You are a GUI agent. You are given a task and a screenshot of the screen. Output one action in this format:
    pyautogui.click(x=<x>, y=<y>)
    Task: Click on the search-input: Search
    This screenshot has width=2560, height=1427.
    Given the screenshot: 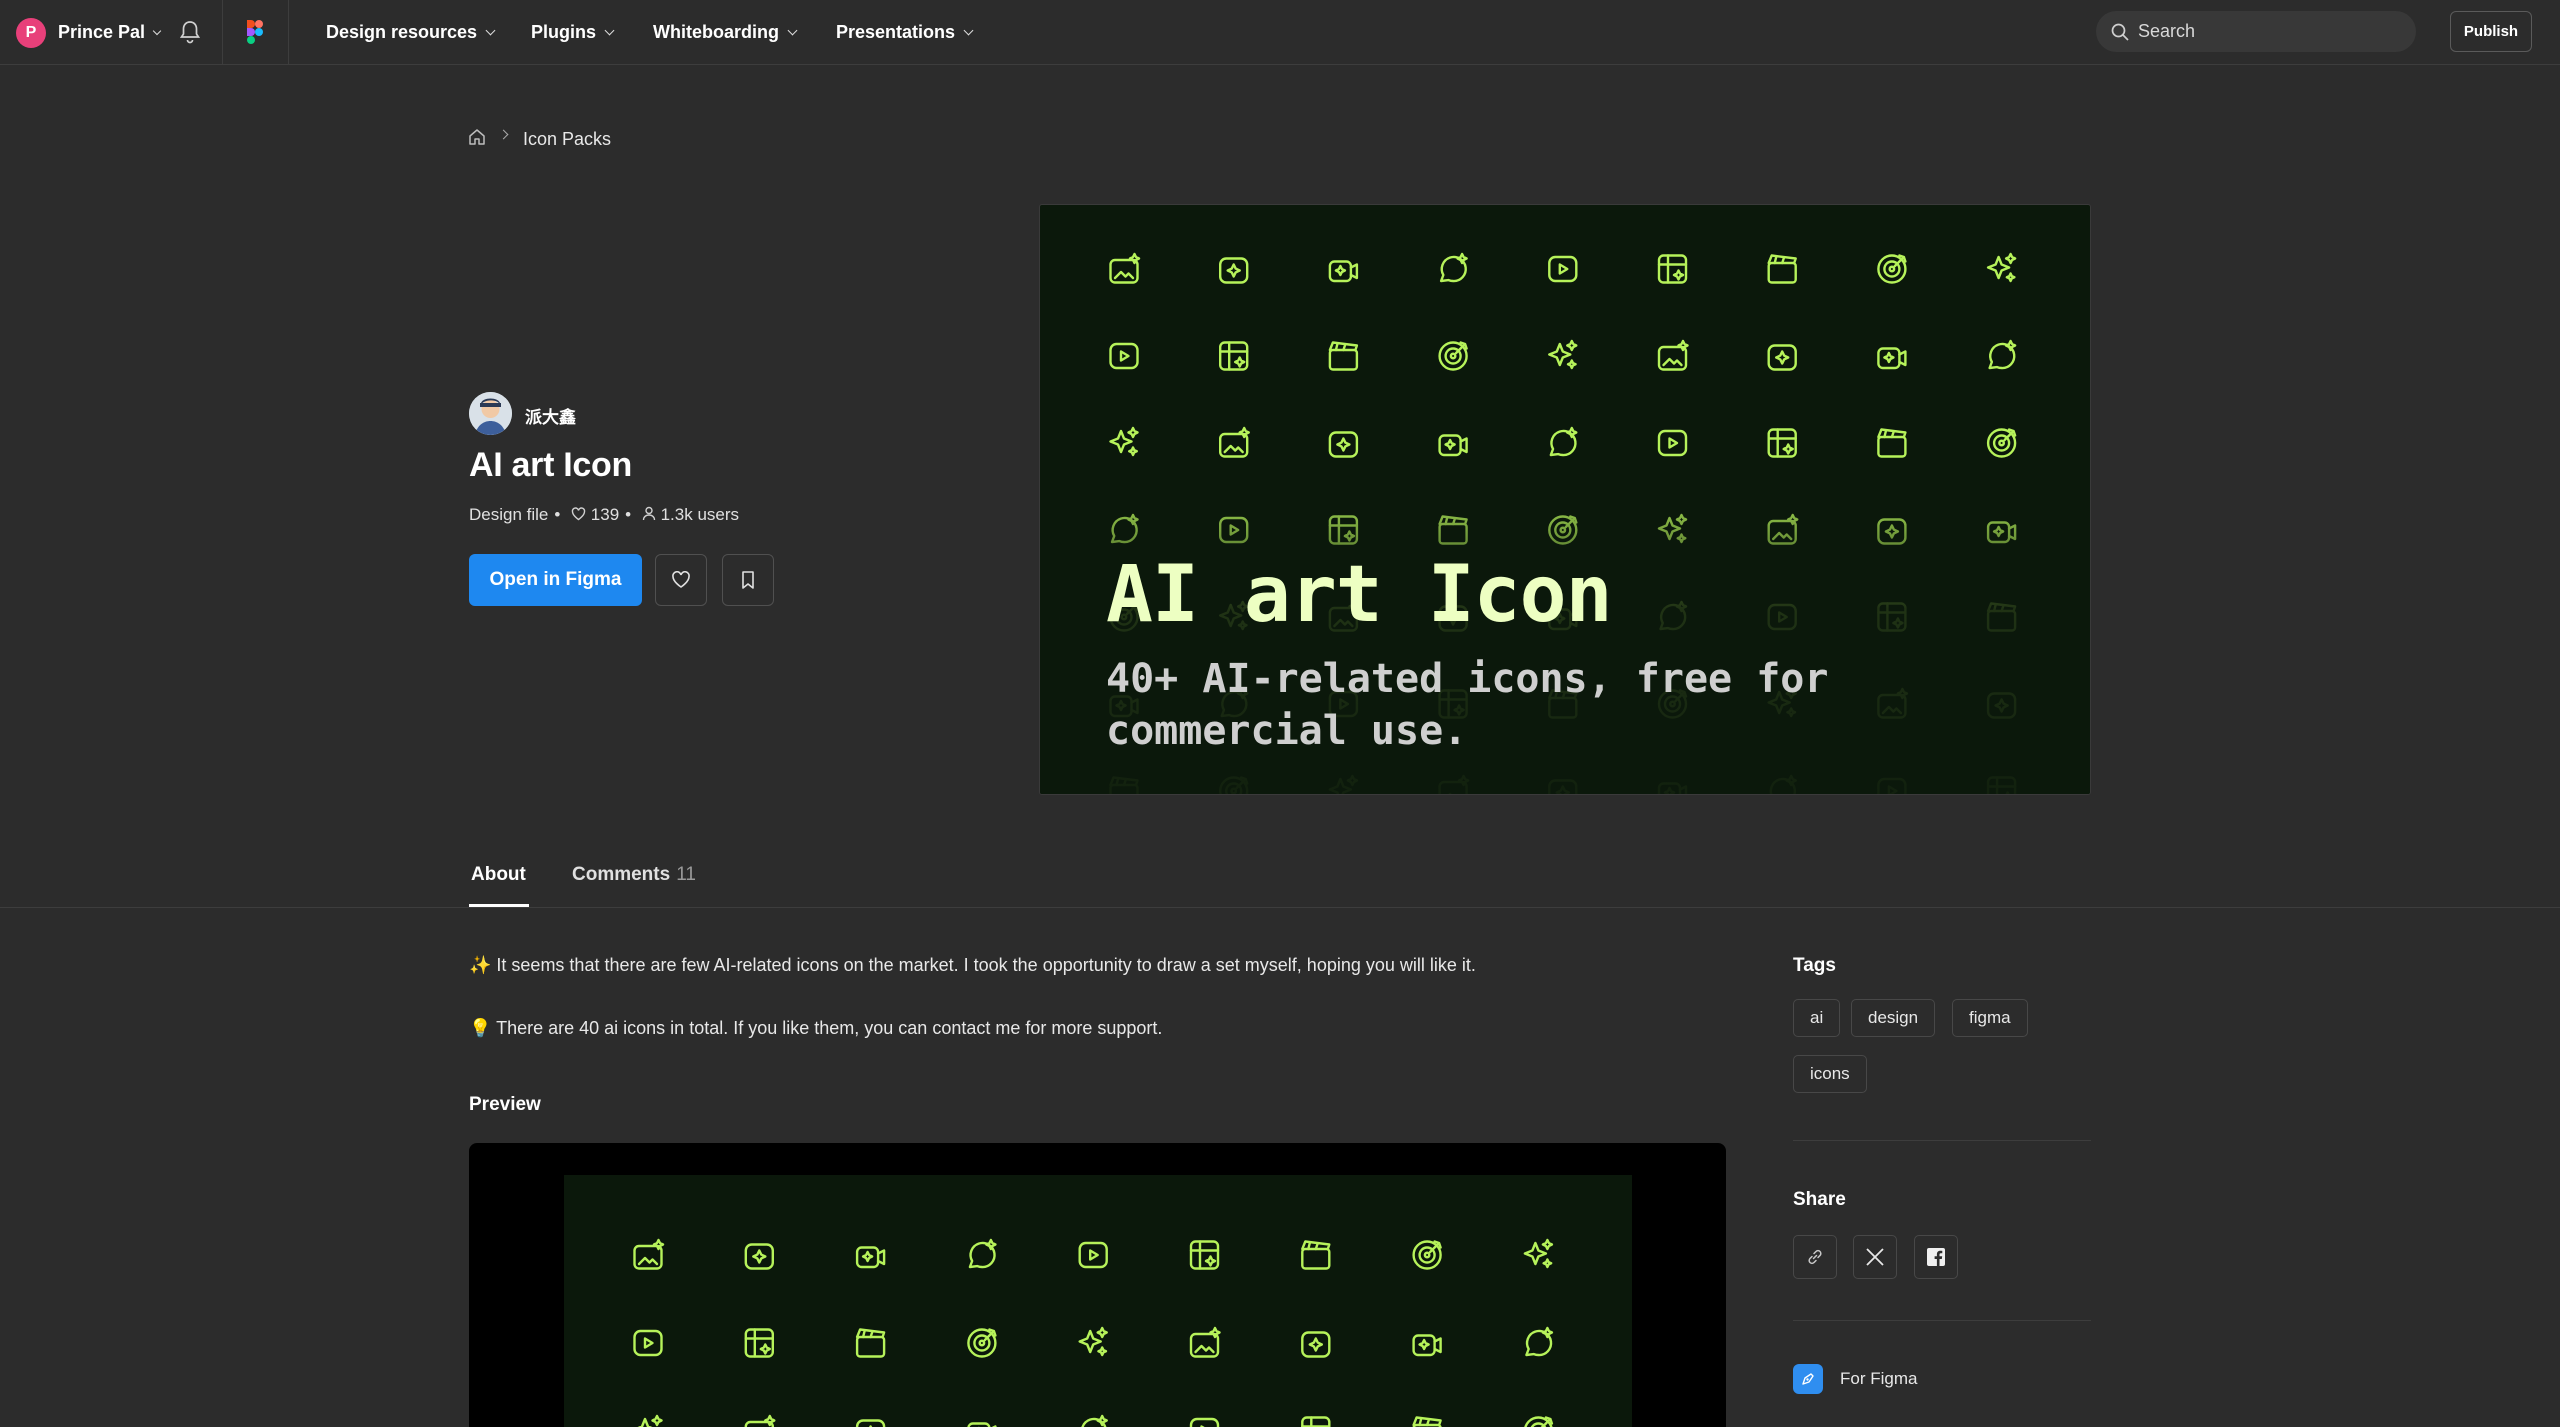 What is the action you would take?
    pyautogui.click(x=2256, y=31)
    